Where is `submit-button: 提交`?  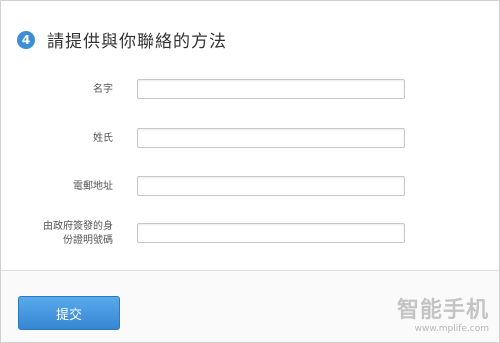
submit-button: 提交 is located at coordinates (69, 313).